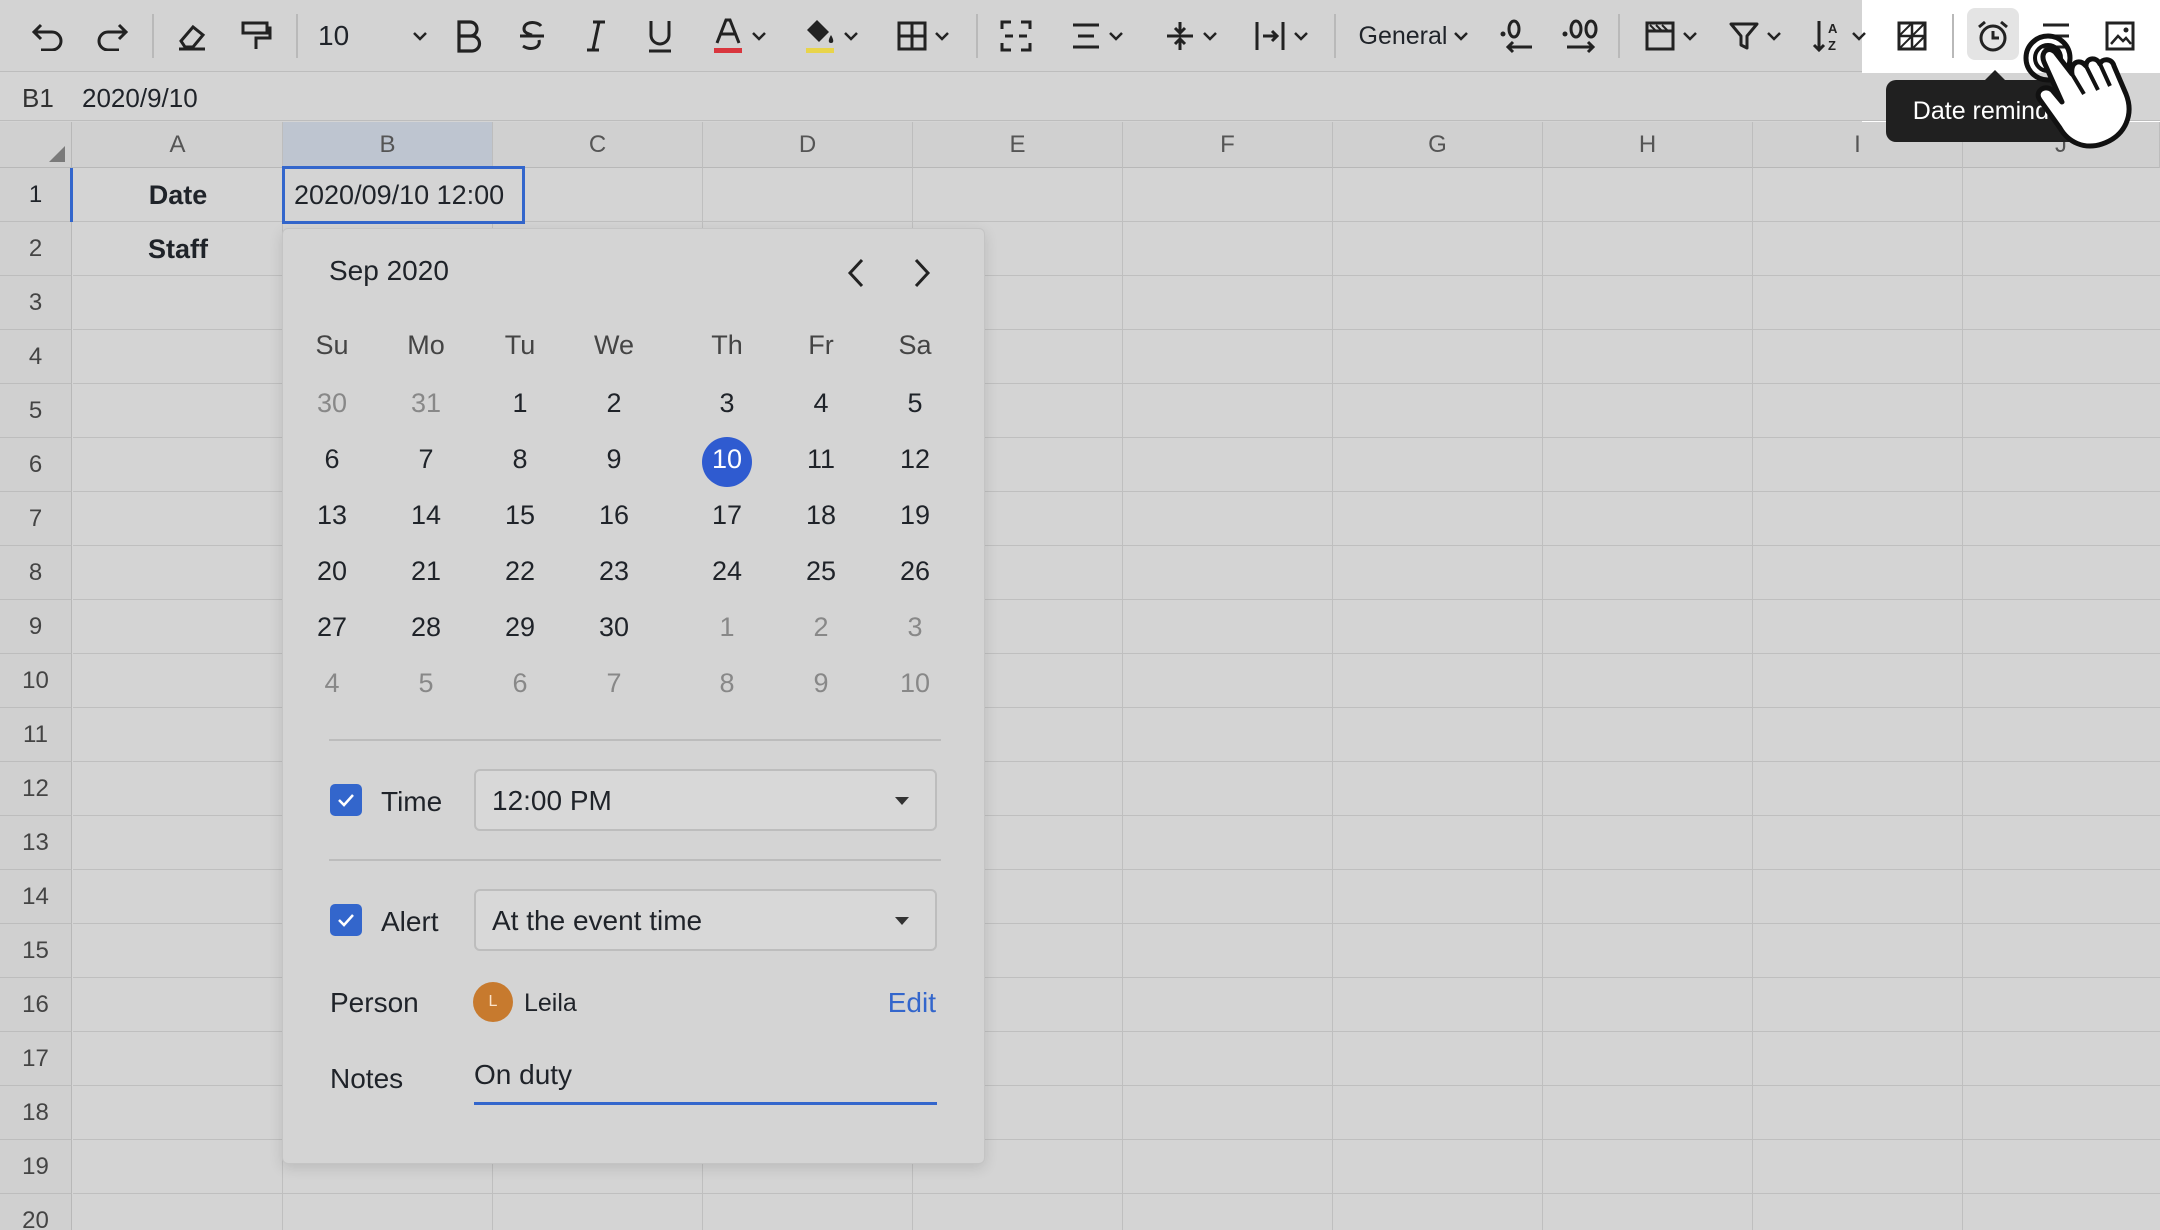 The image size is (2160, 1230). I want to click on row-header: 17, so click(36, 1059).